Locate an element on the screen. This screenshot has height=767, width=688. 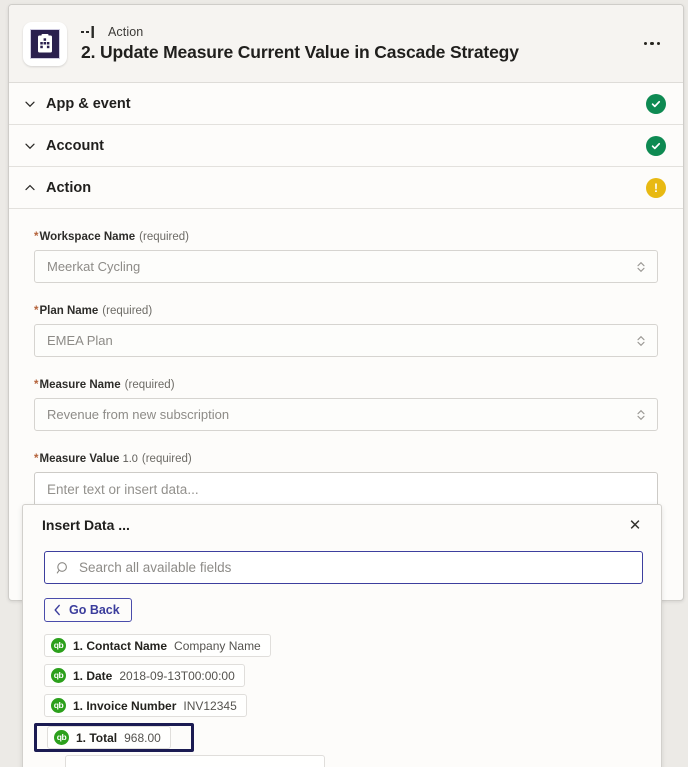
workspace-name-select: Meerkat Cycling is located at coordinates (346, 266).